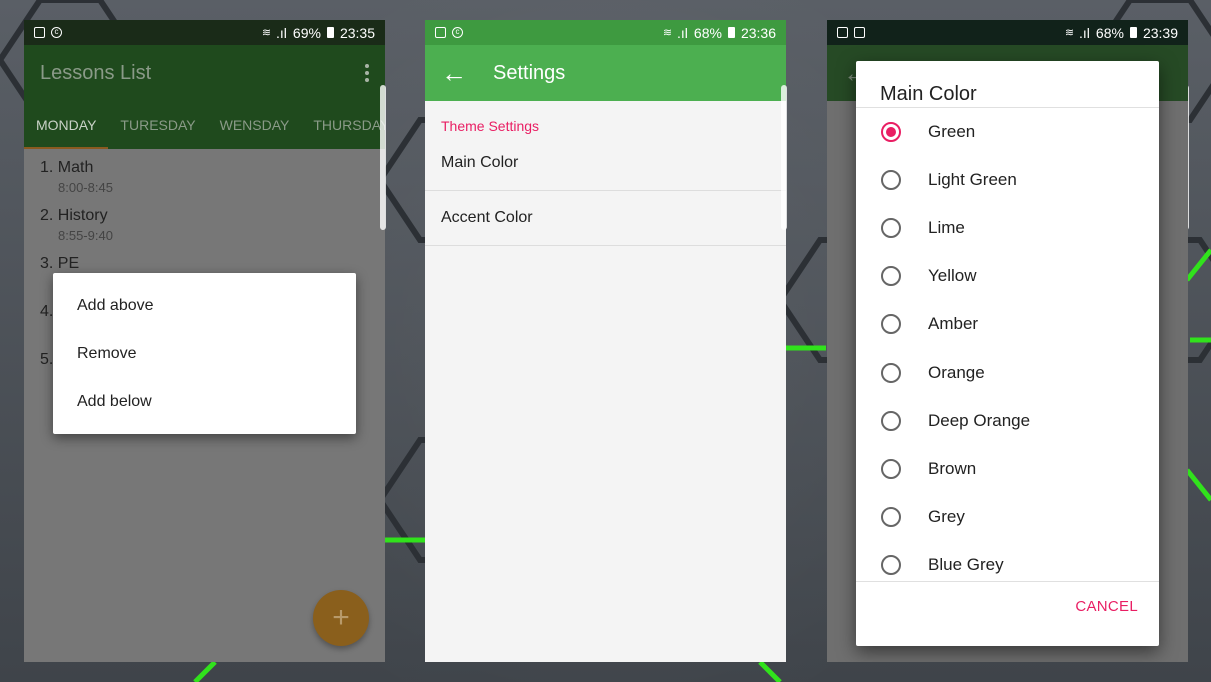 Image resolution: width=1211 pixels, height=682 pixels. Describe the element at coordinates (454, 73) in the screenshot. I see `back-arrow-icon: ←` at that location.